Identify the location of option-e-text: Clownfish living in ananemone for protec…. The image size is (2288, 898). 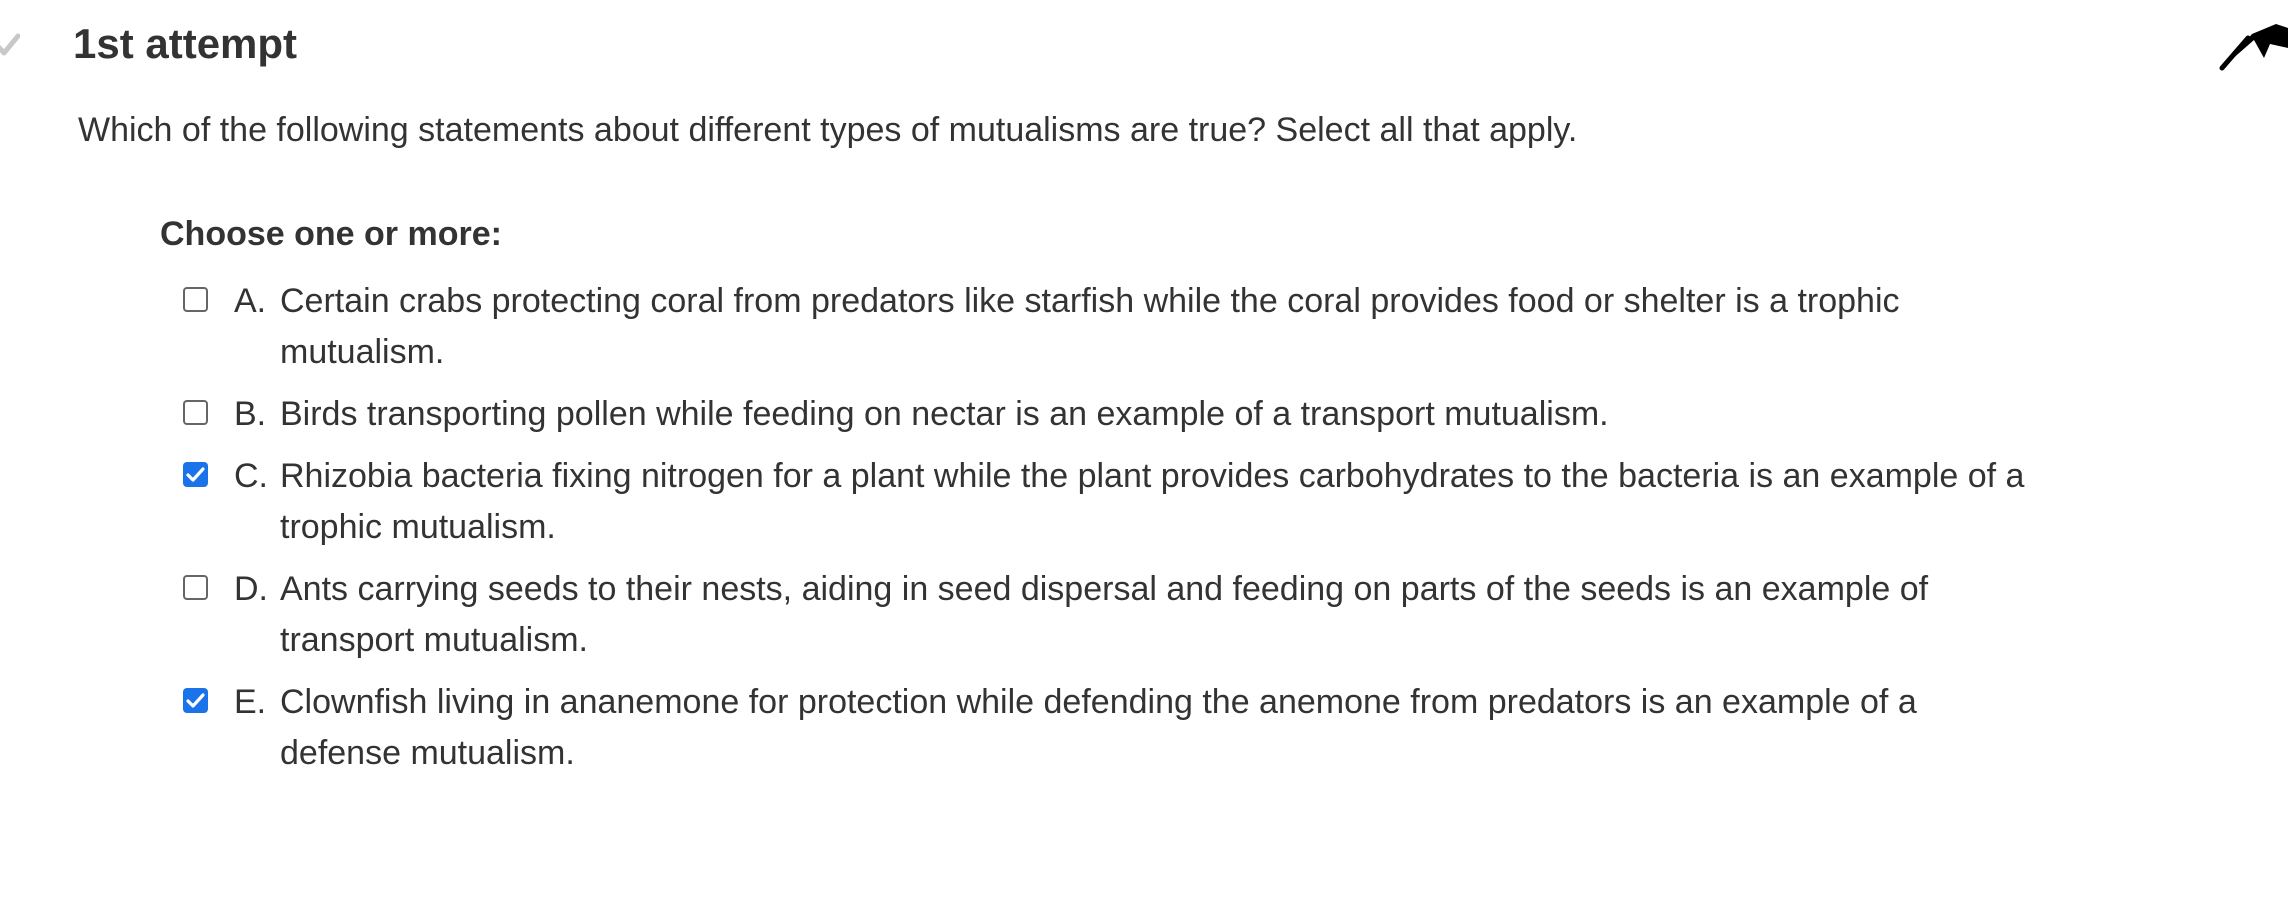
(1098, 727).